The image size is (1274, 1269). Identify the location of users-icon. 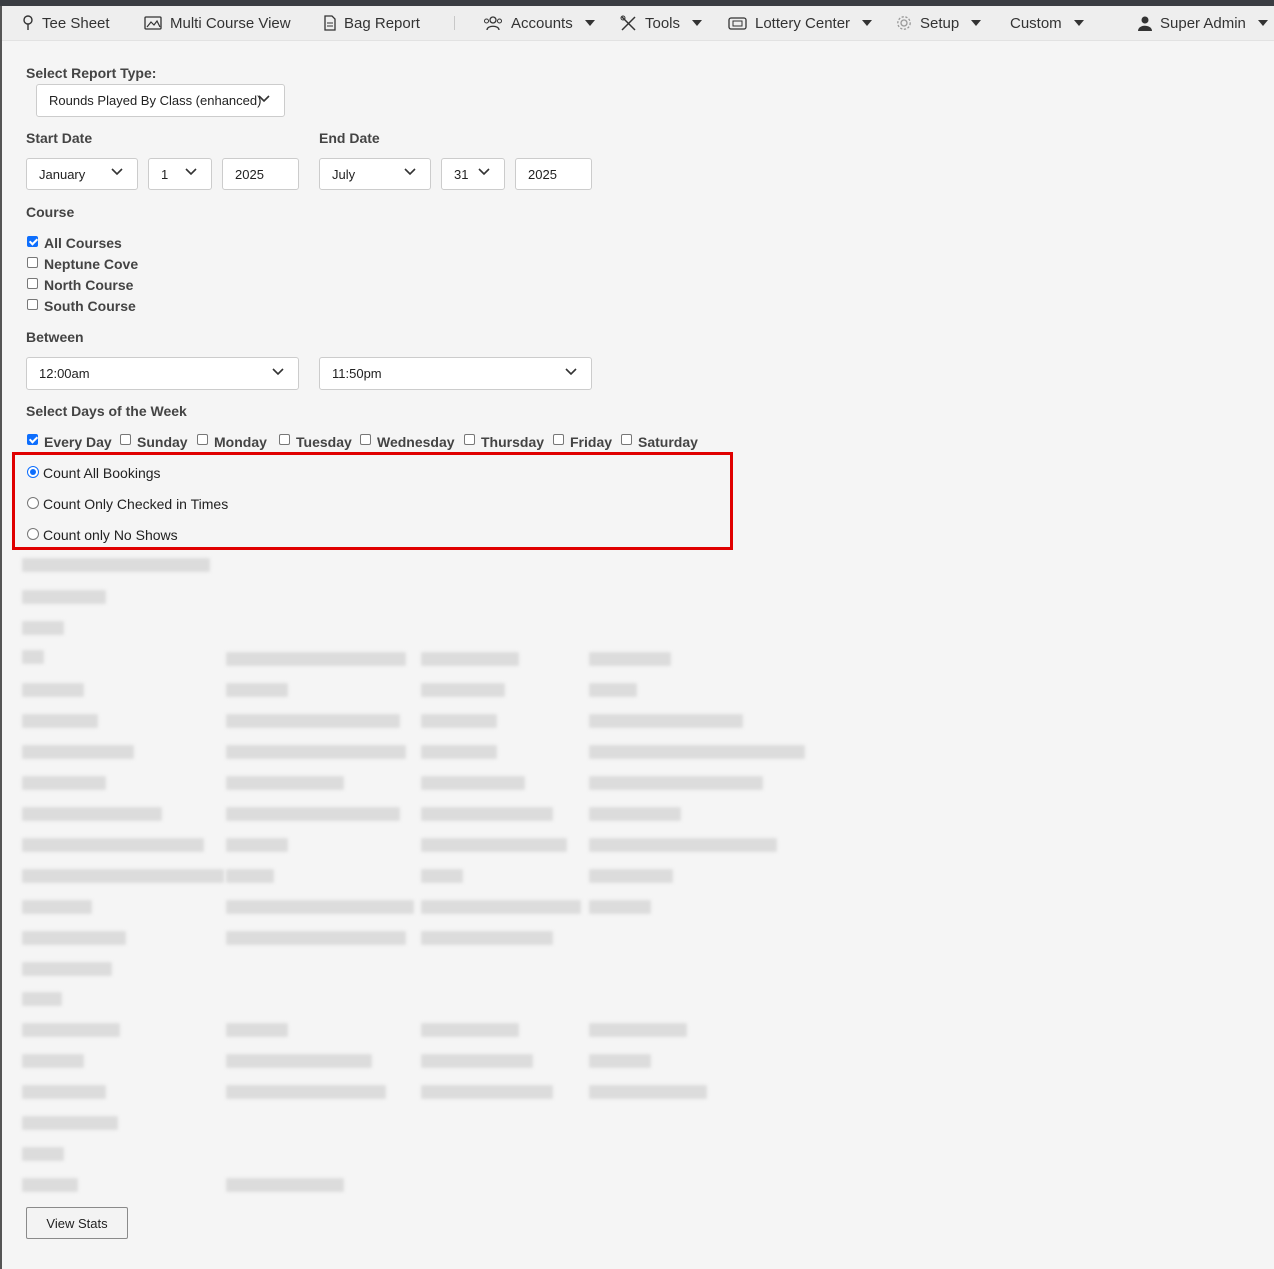
(493, 22).